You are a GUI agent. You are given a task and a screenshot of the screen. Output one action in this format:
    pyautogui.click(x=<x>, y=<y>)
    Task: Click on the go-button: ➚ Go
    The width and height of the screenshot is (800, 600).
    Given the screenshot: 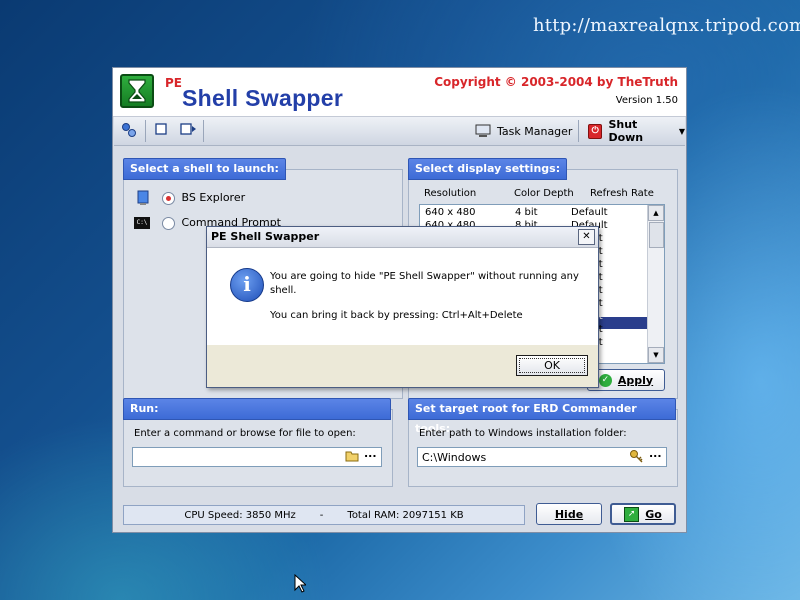 What is the action you would take?
    pyautogui.click(x=643, y=514)
    